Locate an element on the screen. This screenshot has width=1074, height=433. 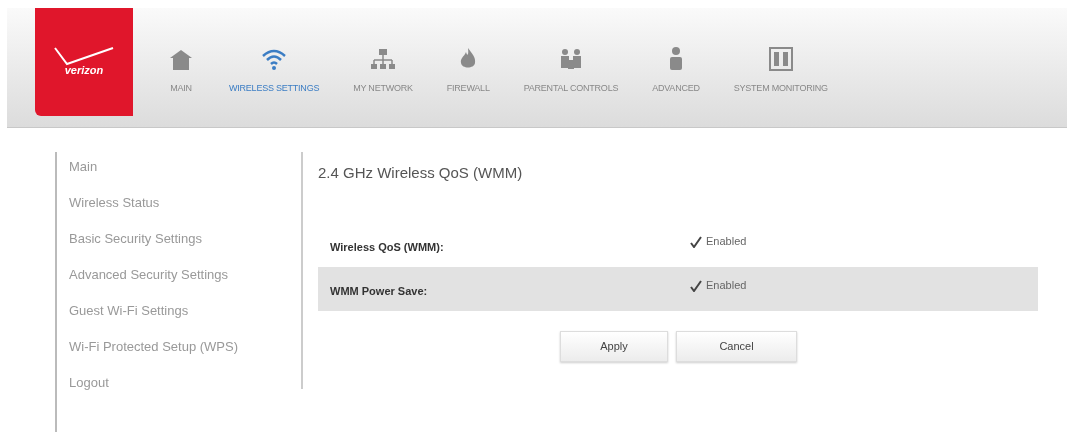
field-label: WMM Power Save: is located at coordinates (379, 292).